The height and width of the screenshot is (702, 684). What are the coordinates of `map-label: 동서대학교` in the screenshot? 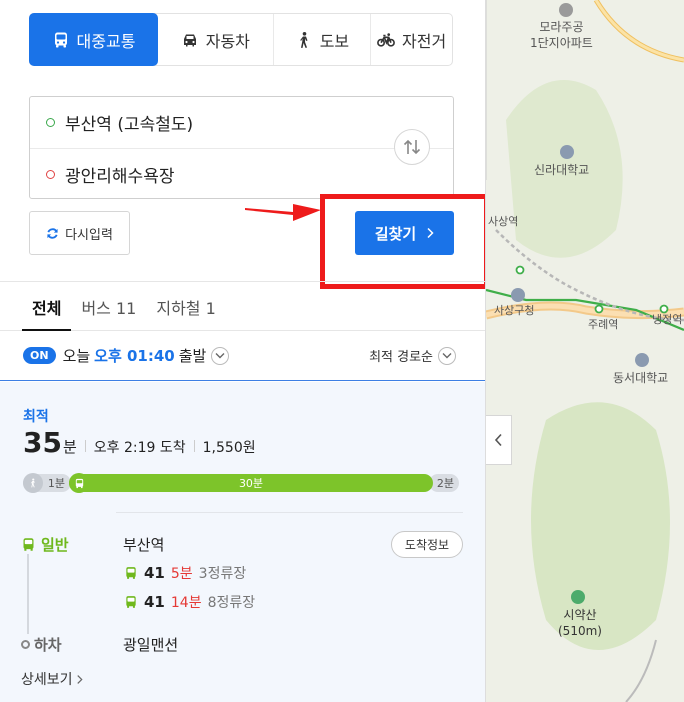 It's located at (641, 378).